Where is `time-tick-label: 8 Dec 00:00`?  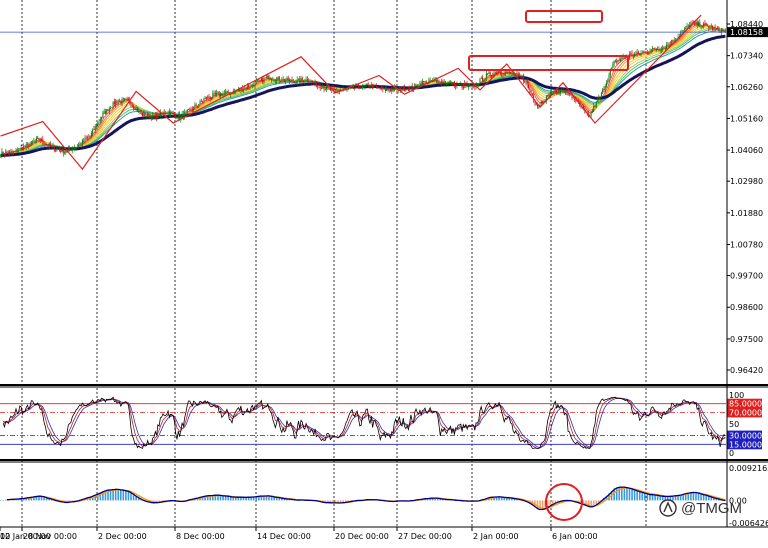 time-tick-label: 8 Dec 00:00 is located at coordinates (200, 536).